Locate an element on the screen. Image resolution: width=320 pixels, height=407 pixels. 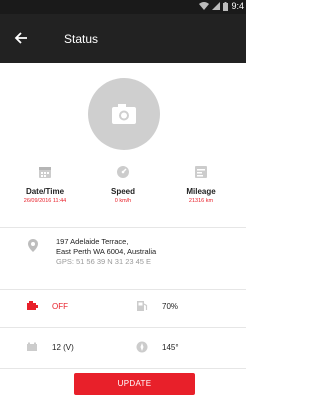
clock-time: 9:4 is located at coordinates (237, 6).